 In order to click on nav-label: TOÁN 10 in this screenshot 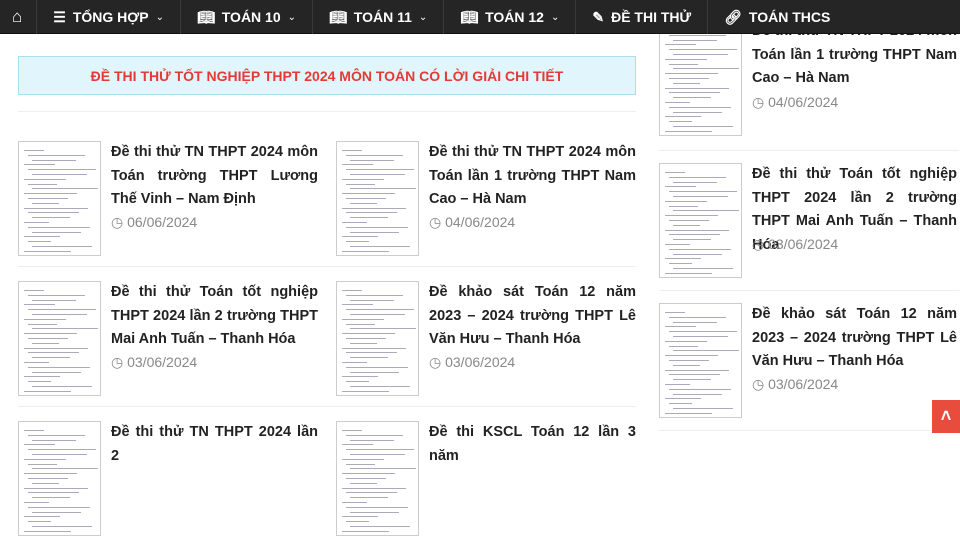, I will do `click(251, 17)`.